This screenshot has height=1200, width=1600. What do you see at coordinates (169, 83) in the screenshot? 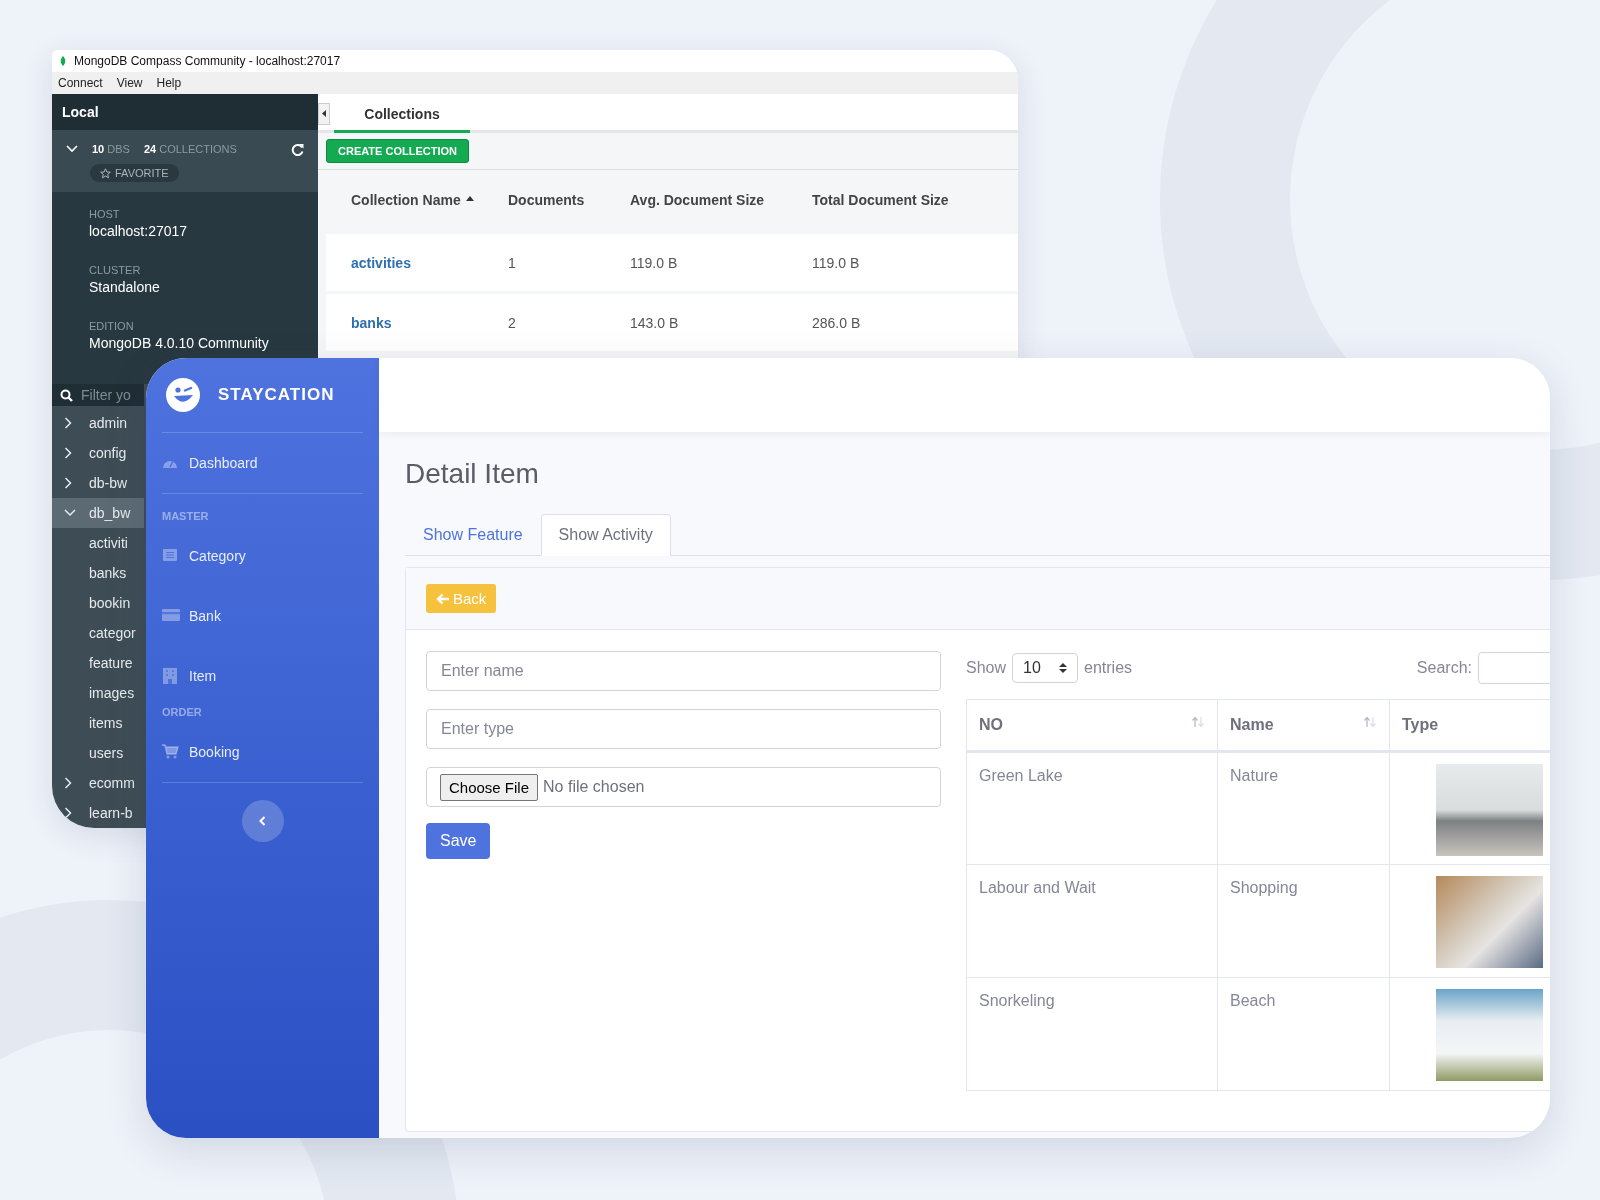
I see `menu-item: Help` at bounding box center [169, 83].